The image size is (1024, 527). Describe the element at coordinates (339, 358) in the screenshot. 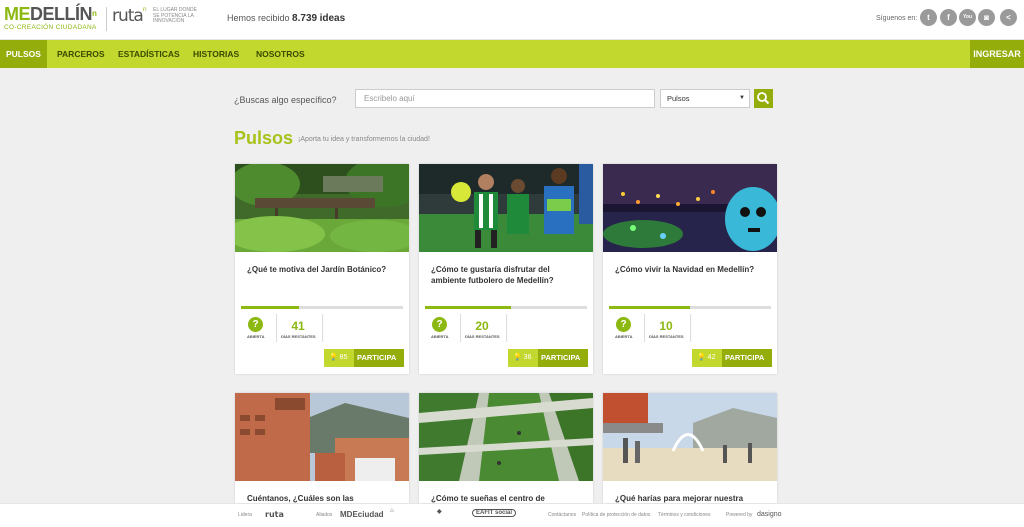

I see `ideas-count-badge: 💡 85` at that location.